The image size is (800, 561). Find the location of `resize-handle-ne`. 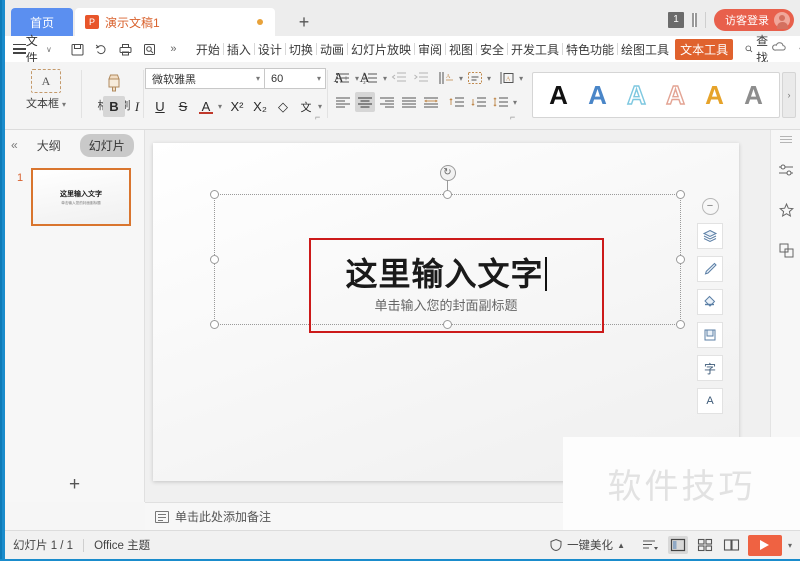

resize-handle-ne is located at coordinates (680, 194).